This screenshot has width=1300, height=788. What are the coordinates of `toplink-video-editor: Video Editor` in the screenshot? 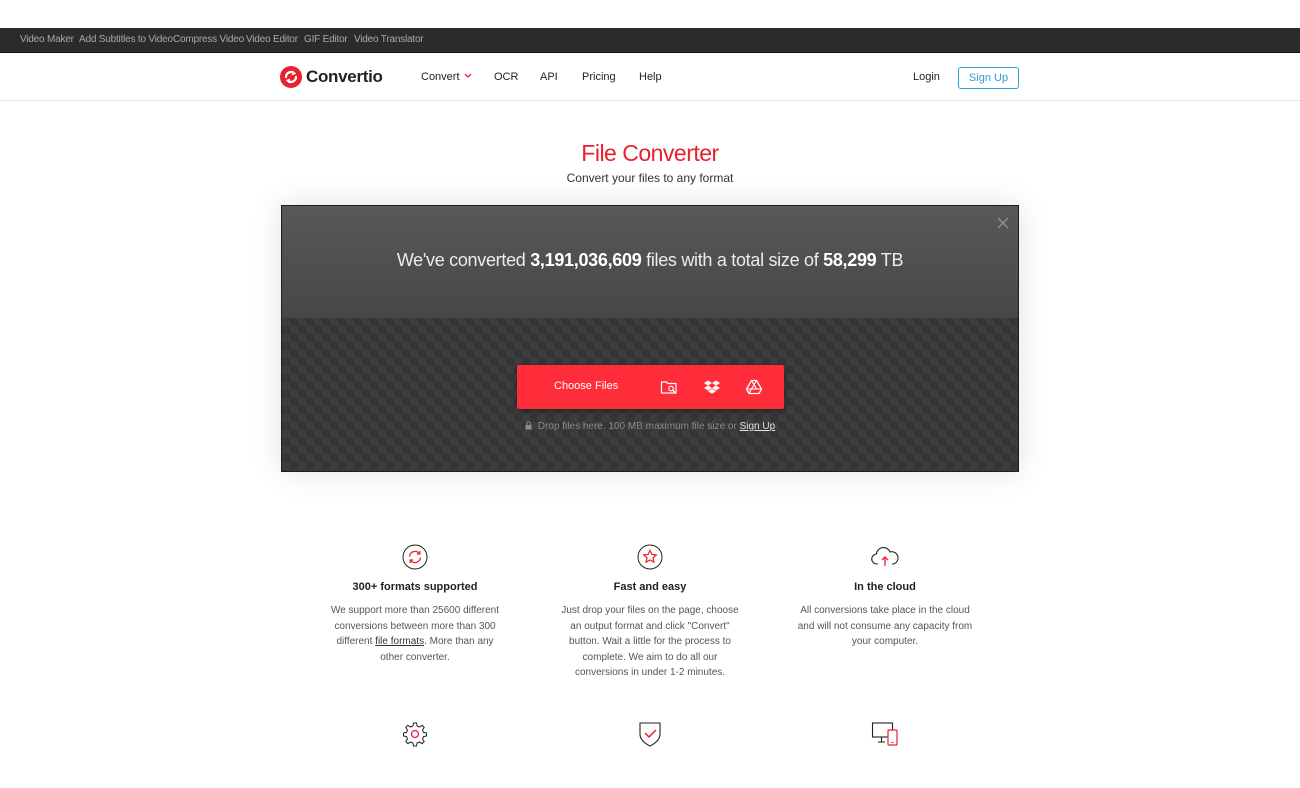 It's located at (272, 39).